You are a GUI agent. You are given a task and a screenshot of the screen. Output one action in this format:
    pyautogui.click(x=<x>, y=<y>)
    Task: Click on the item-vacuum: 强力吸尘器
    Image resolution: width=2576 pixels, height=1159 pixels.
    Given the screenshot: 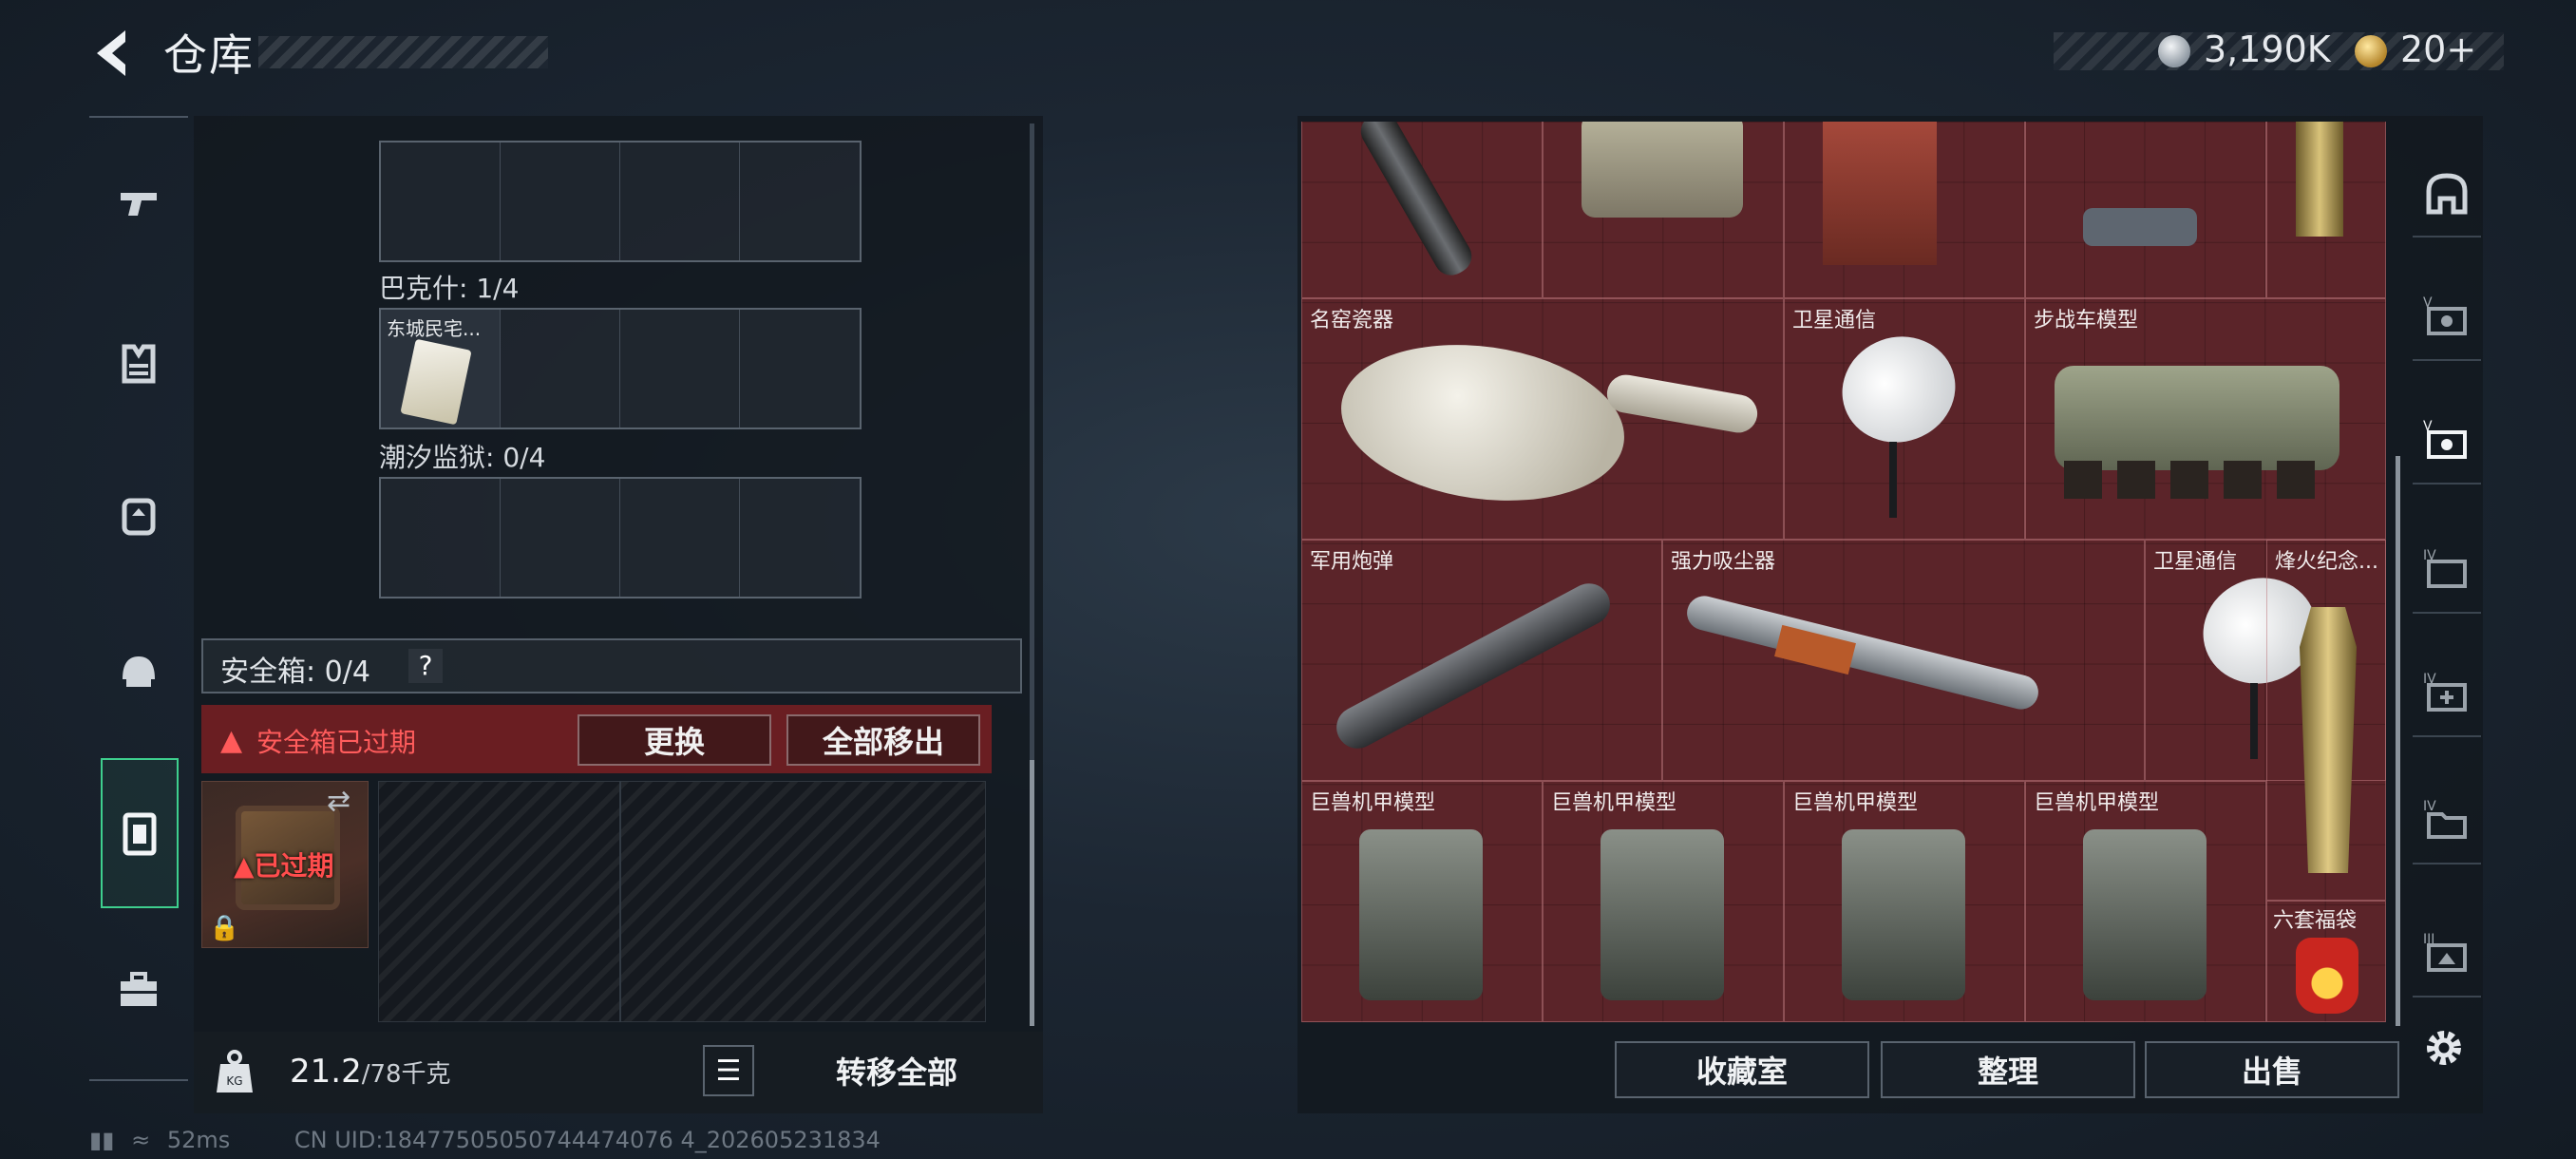 What is the action you would take?
    pyautogui.click(x=1903, y=660)
    